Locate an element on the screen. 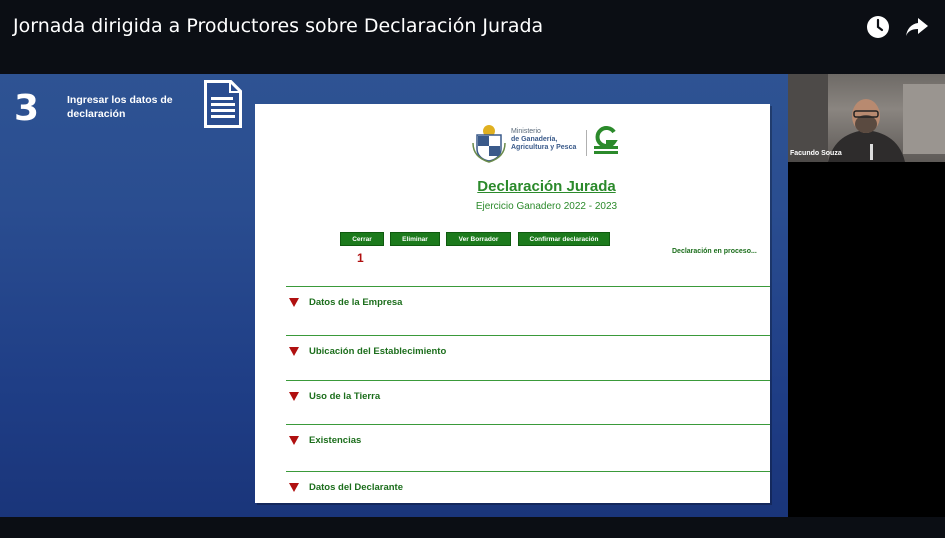 The width and height of the screenshot is (945, 538). close-button: Cerrar is located at coordinates (362, 239).